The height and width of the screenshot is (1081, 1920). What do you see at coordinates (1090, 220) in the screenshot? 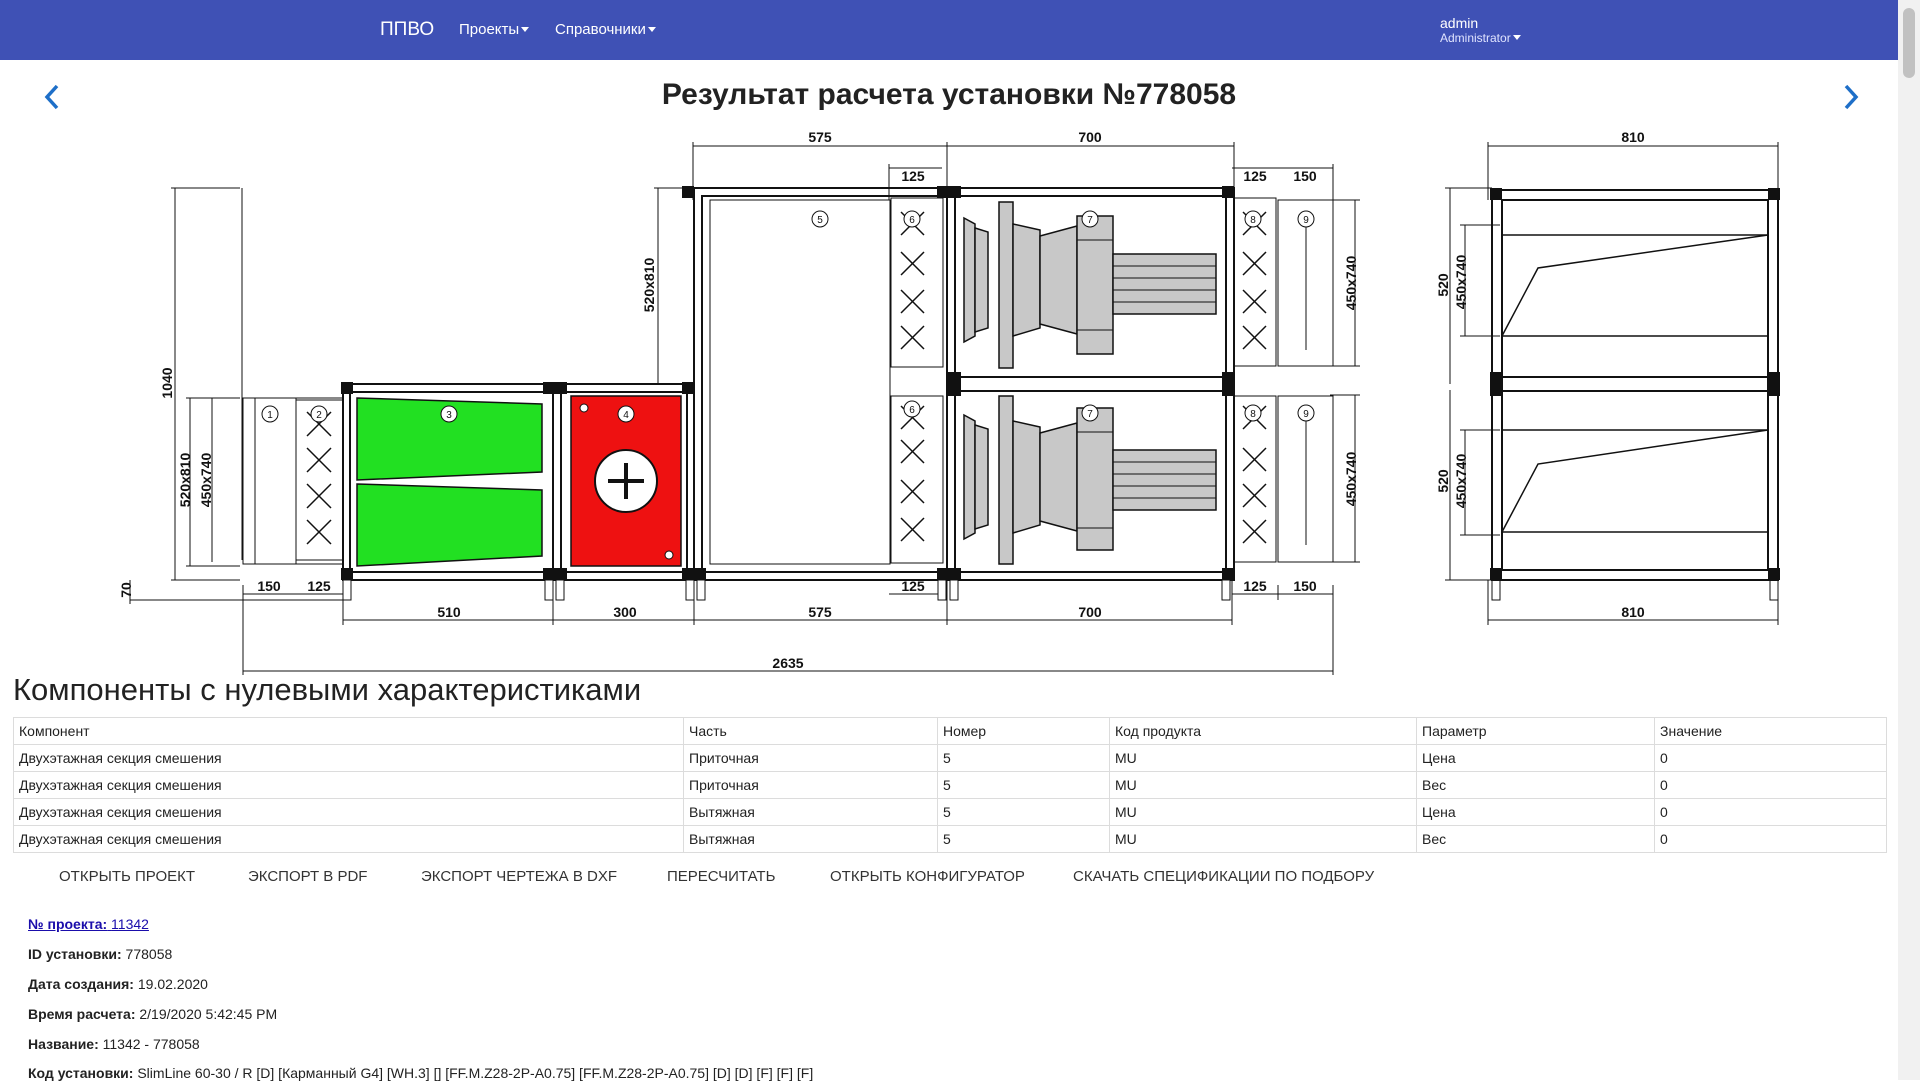
I see `callout-7-top: 7` at bounding box center [1090, 220].